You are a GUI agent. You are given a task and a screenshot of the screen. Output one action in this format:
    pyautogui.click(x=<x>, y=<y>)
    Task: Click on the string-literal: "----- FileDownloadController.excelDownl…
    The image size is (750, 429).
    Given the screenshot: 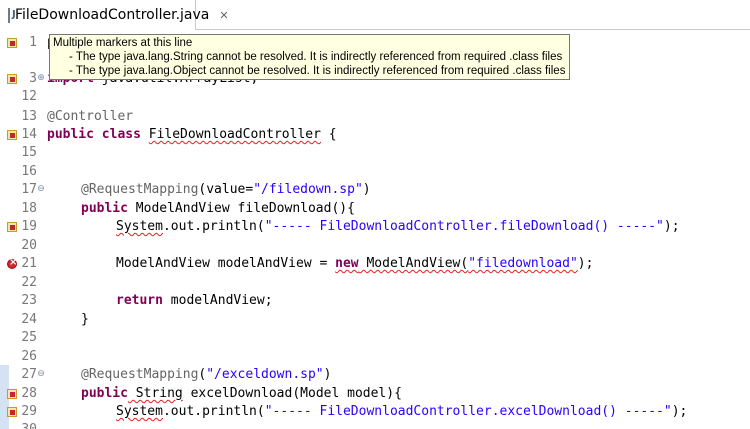 What is the action you would take?
    pyautogui.click(x=468, y=411)
    